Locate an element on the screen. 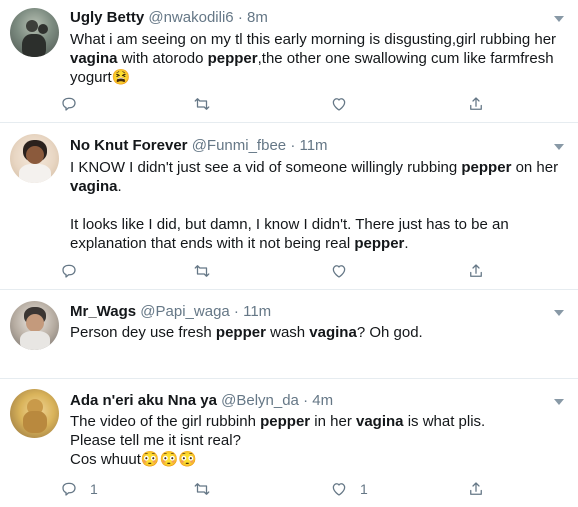 Image resolution: width=578 pixels, height=507 pixels. user-handle: @Belyn_da is located at coordinates (260, 400).